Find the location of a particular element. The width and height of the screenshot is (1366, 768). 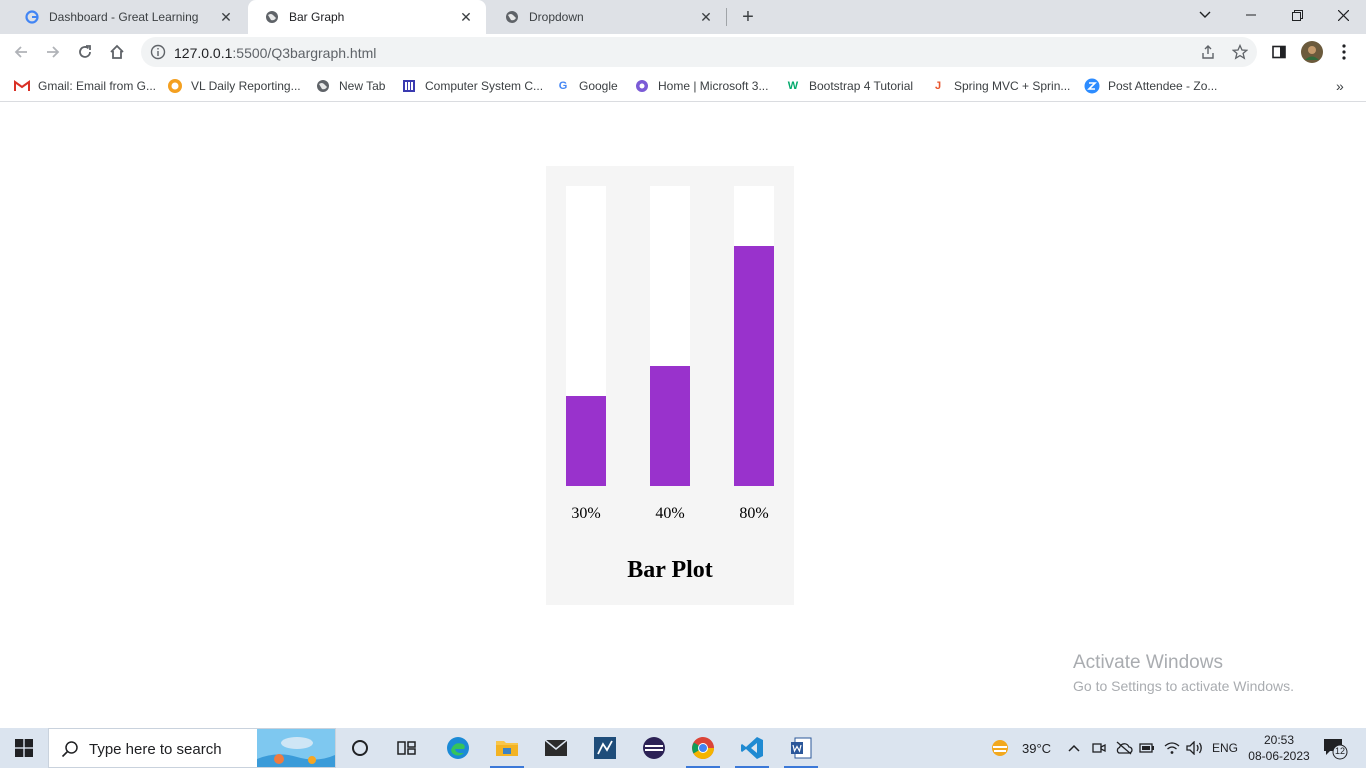

bookmarks-overflow-button: » is located at coordinates (1340, 86).